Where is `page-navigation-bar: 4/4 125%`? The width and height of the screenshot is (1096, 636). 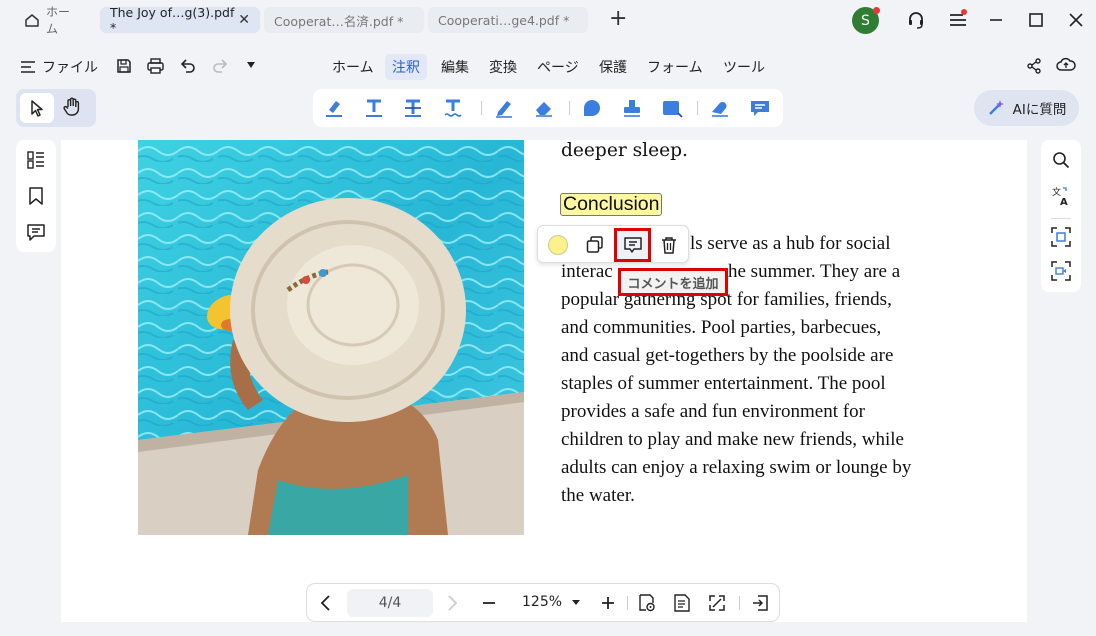 page-navigation-bar: 4/4 125% is located at coordinates (543, 602).